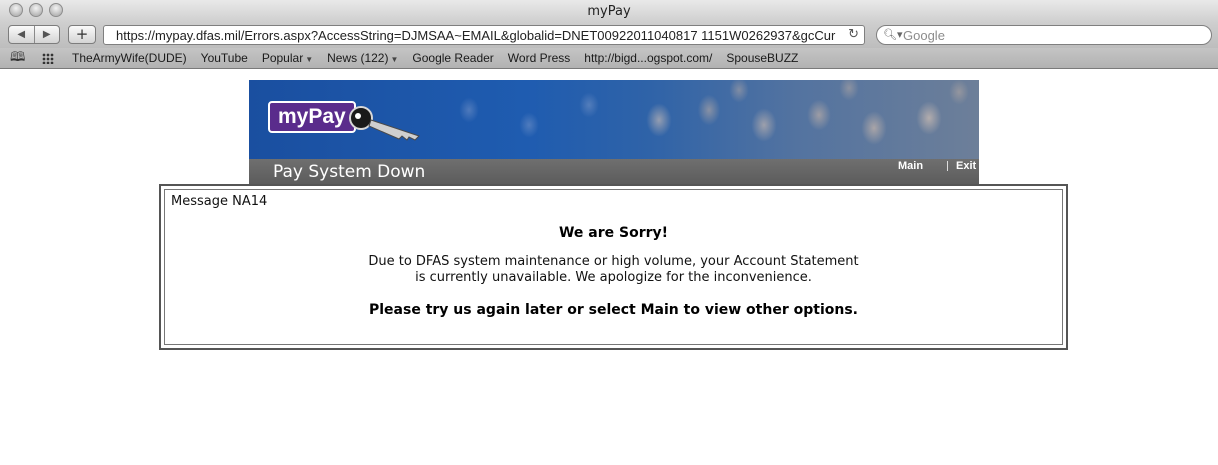  Describe the element at coordinates (22, 34) in the screenshot. I see `back-arrow-icon: ◀` at that location.